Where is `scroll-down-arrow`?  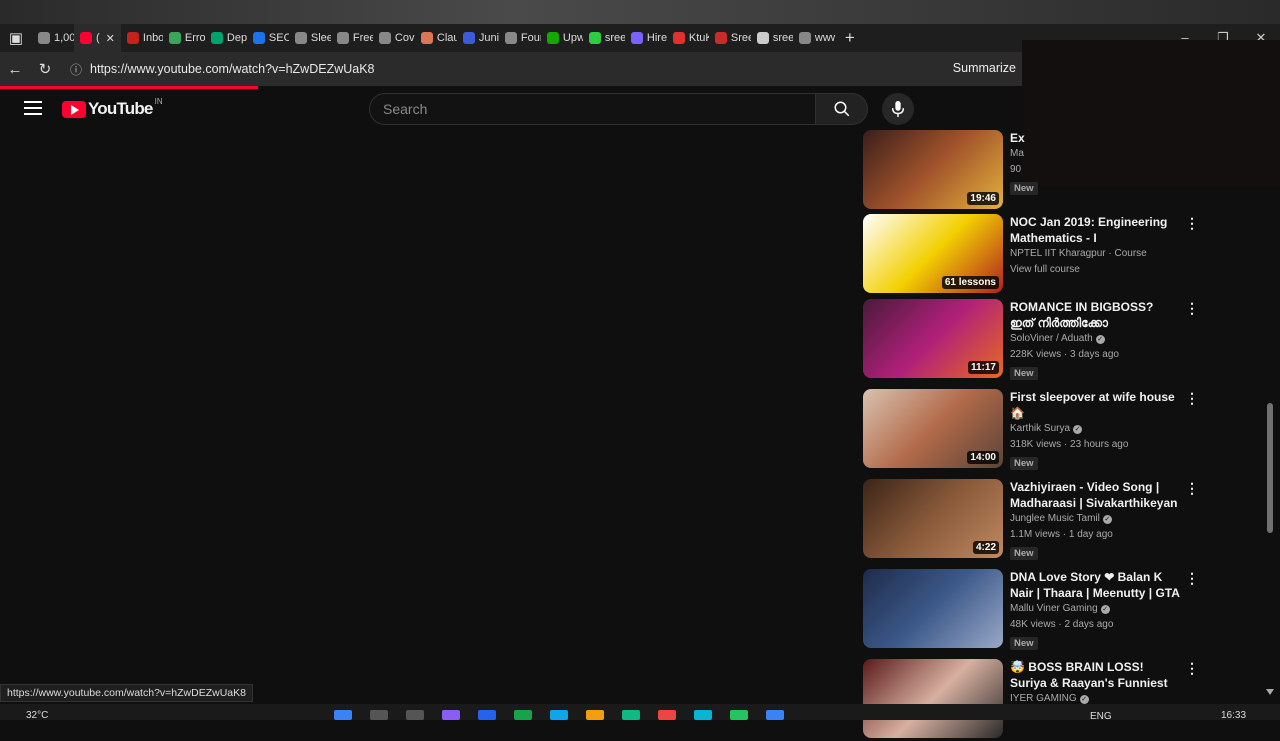
scroll-down-arrow is located at coordinates (1270, 692).